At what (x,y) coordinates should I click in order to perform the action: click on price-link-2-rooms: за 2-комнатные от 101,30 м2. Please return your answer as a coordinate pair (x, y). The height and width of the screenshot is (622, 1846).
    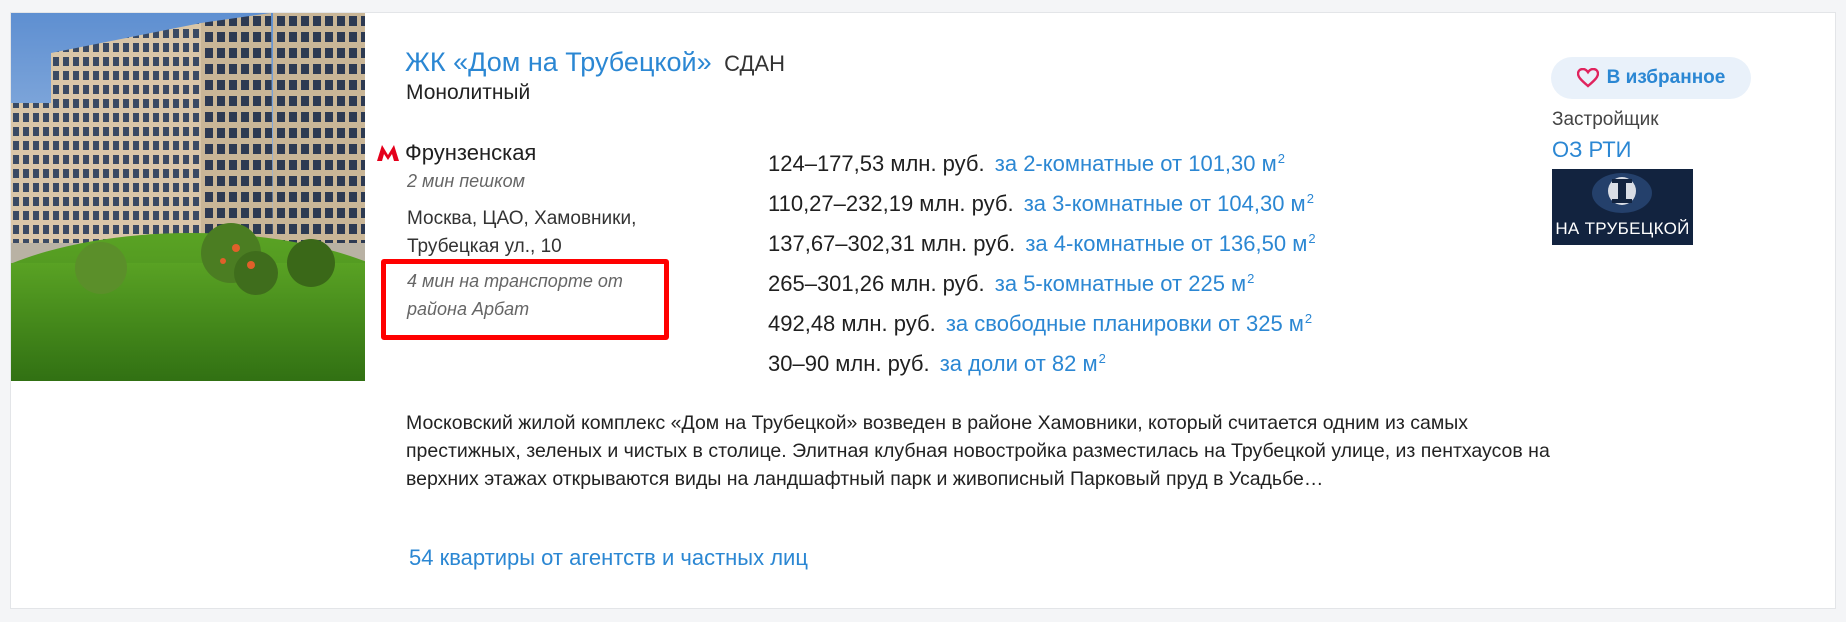
    Looking at the image, I should click on (1140, 163).